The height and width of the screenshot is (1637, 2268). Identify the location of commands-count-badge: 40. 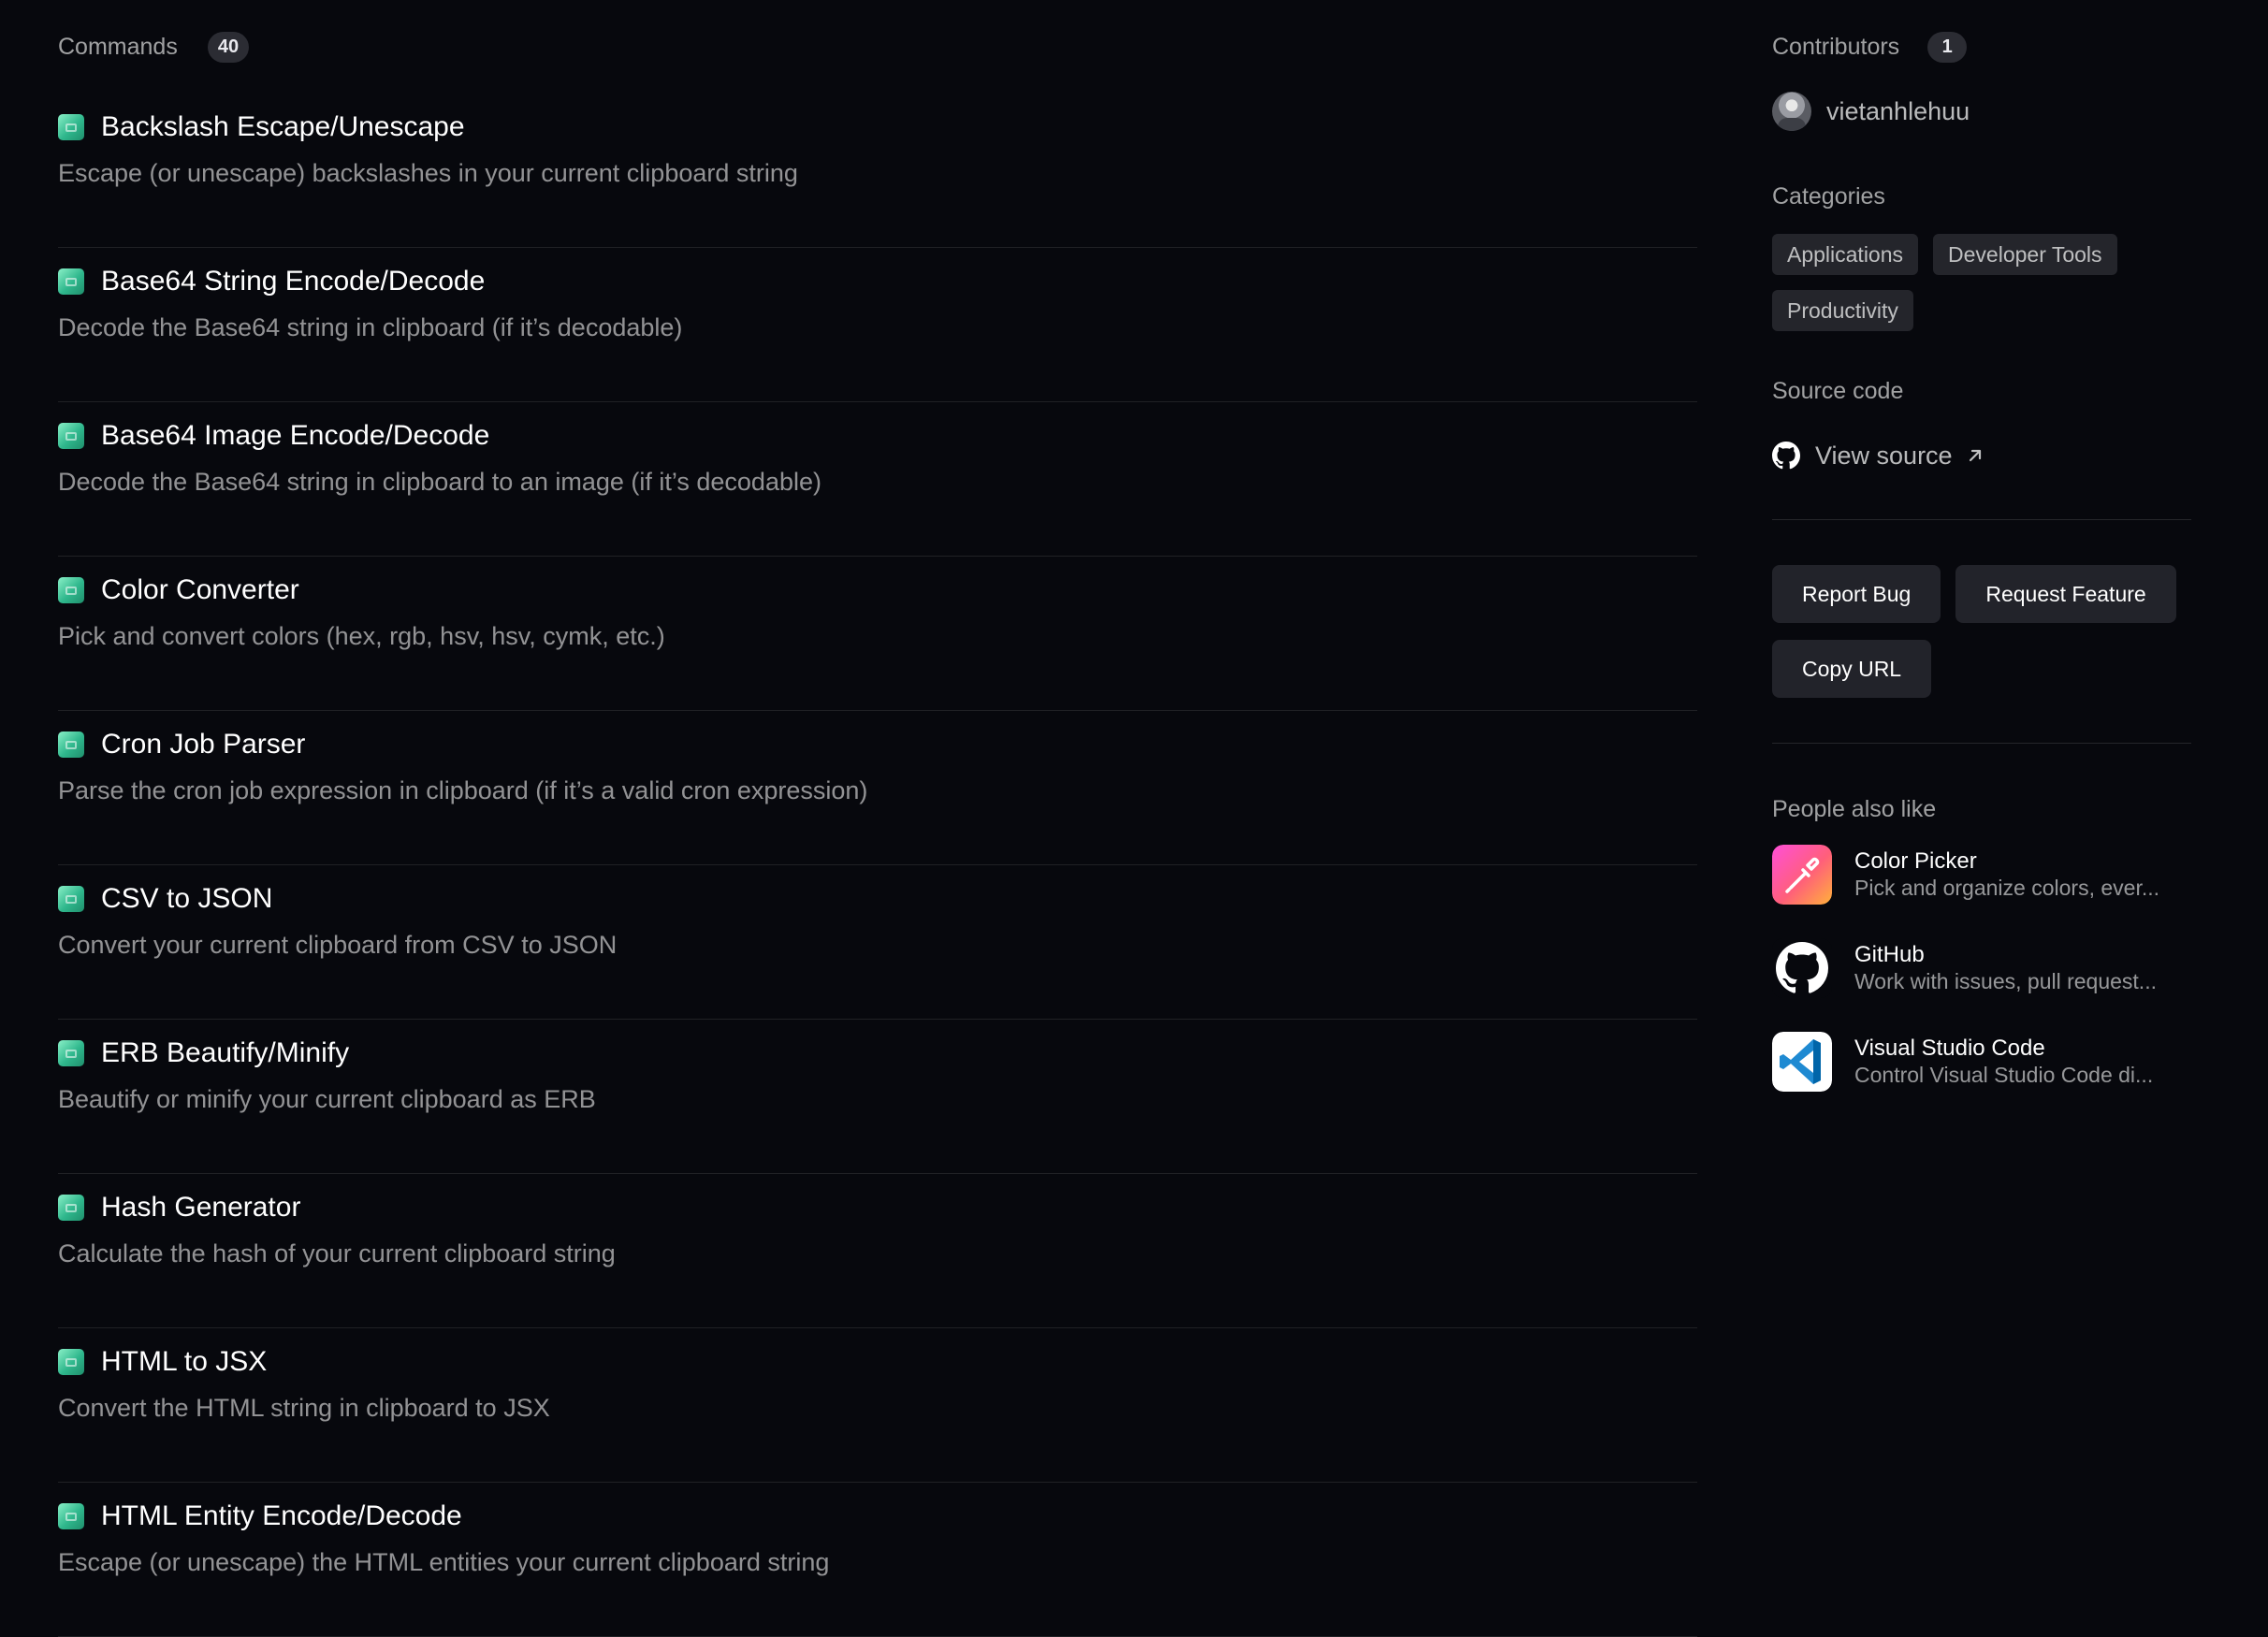
(228, 47).